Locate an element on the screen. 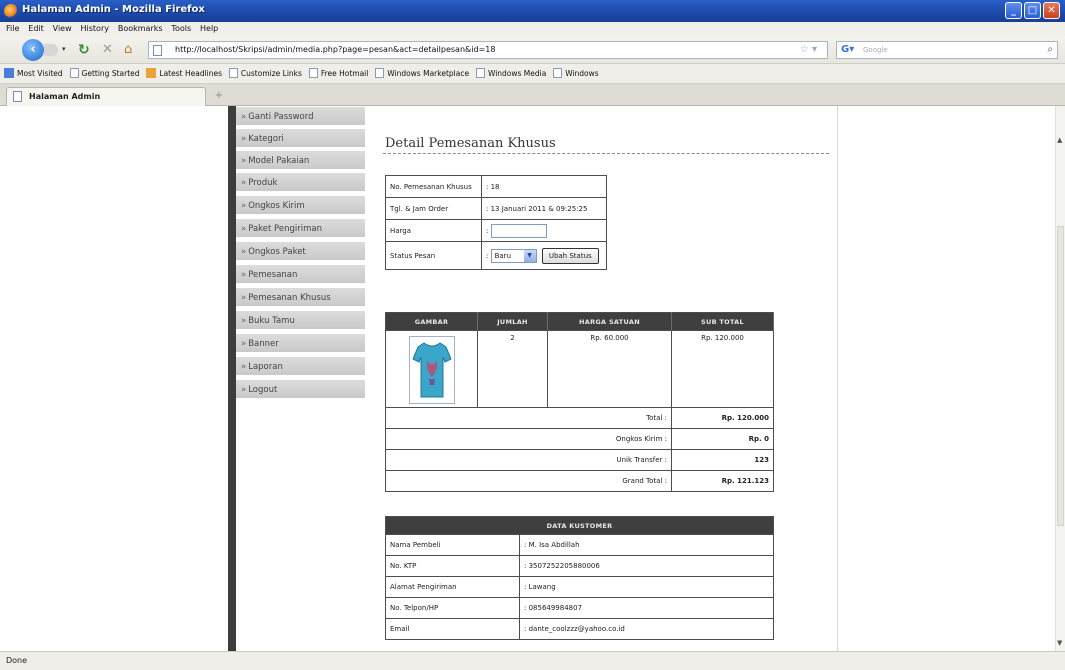 The image size is (1065, 670). order-number-label: No. Pemesanan Khusus is located at coordinates (433, 186).